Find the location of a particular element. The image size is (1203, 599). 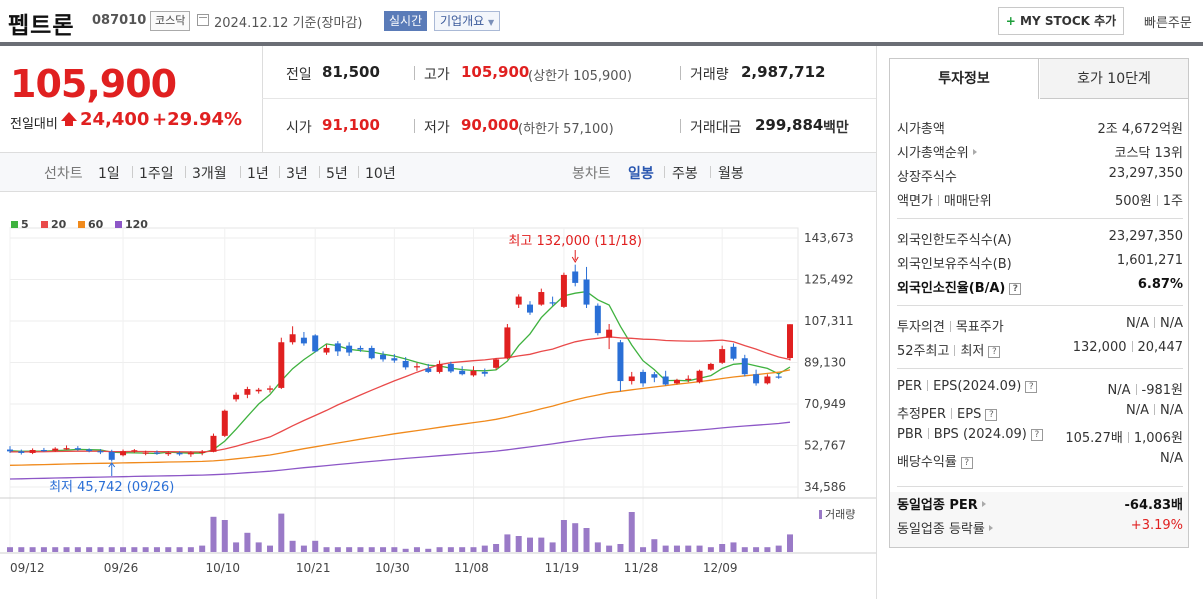

tab-candle-주봉: 주봉 is located at coordinates (685, 173).